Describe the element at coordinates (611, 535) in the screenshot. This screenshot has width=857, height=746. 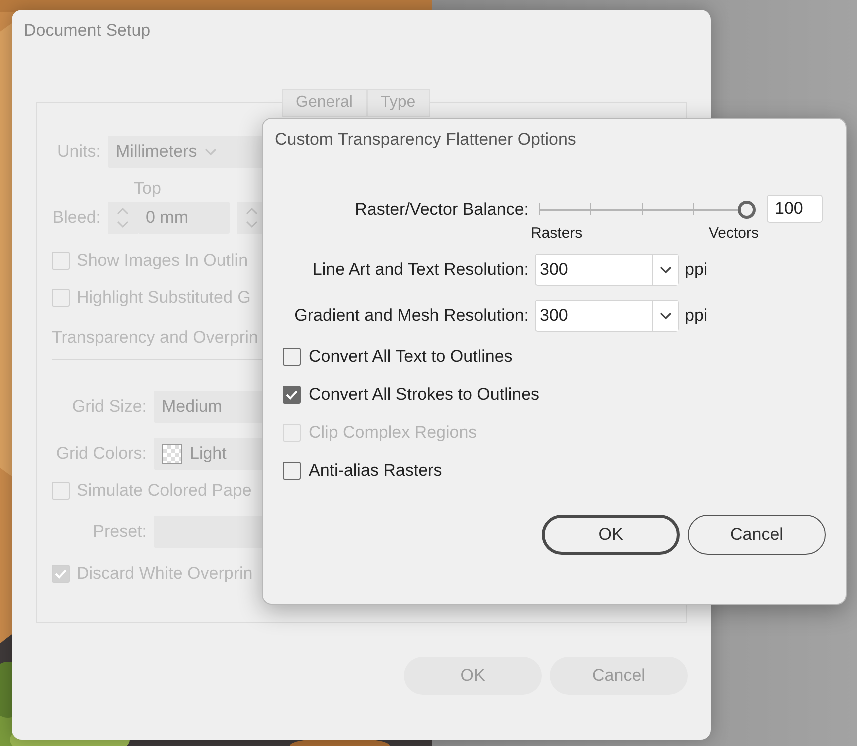
I see `ok-button: OK` at that location.